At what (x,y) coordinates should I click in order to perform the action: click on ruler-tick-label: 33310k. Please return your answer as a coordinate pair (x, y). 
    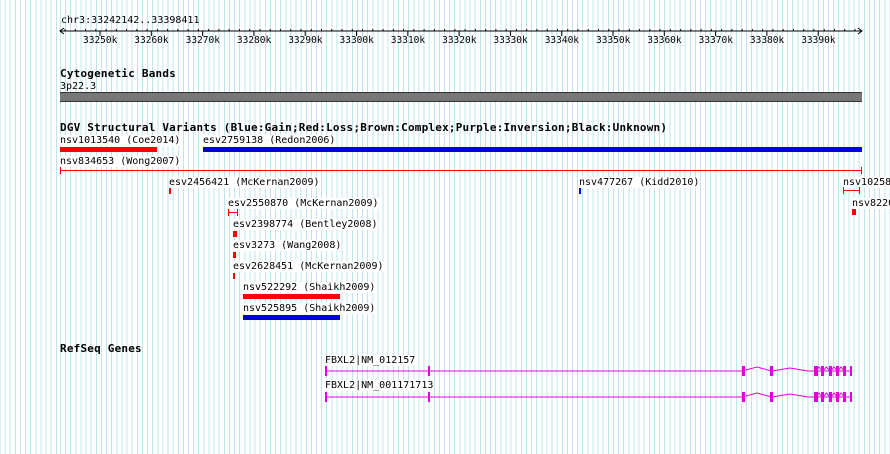
    Looking at the image, I should click on (408, 40).